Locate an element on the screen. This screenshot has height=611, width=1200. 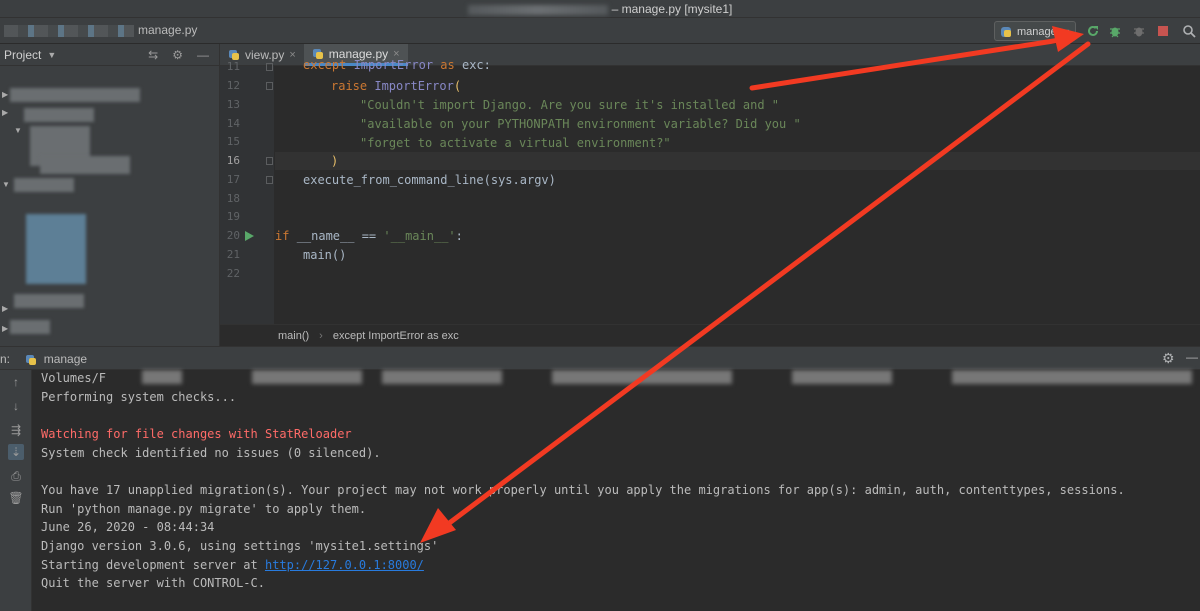
code-line-12: raise ImportError( is located at coordinates (396, 86).